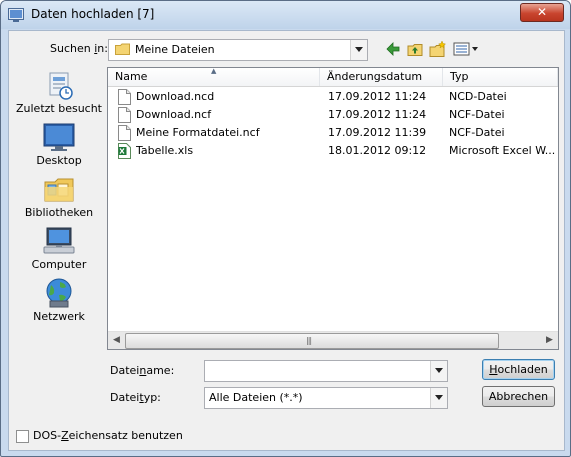 This screenshot has height=457, width=571. I want to click on filetype-value: Alle Dateien (*.*), so click(256, 397).